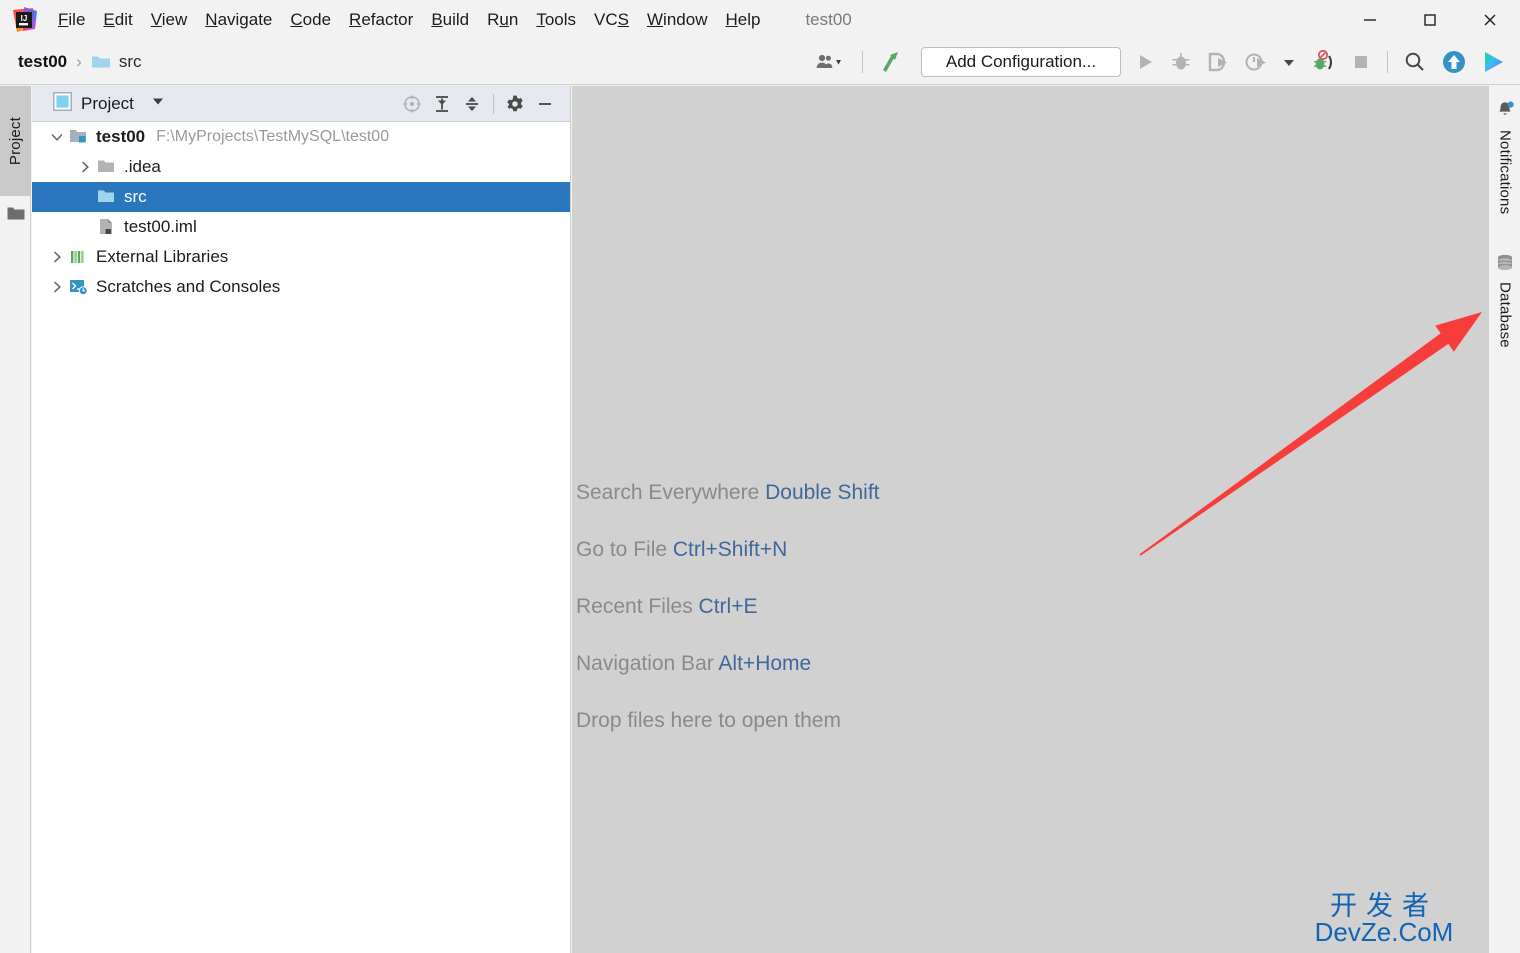 The height and width of the screenshot is (953, 1520). I want to click on tree-node-test00: test00 F:\MyProjects\TestMySQL\test00, so click(301, 137).